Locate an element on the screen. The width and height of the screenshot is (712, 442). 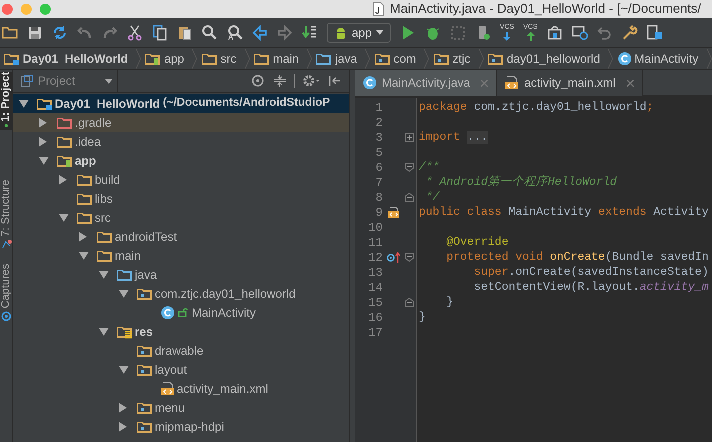
tree-item: com.ztjc.day01_helloworld is located at coordinates (181, 293).